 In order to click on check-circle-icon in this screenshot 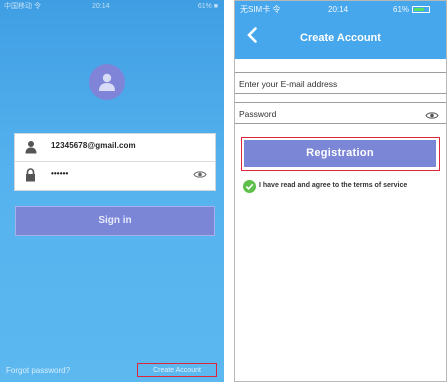, I will do `click(249, 186)`.